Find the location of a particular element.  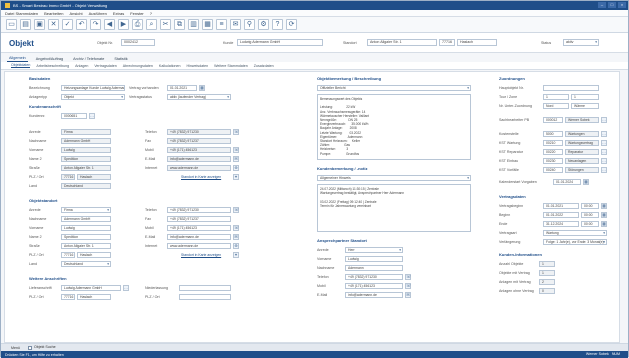

anlagentyp-select: Objekt is located at coordinates (93, 97).